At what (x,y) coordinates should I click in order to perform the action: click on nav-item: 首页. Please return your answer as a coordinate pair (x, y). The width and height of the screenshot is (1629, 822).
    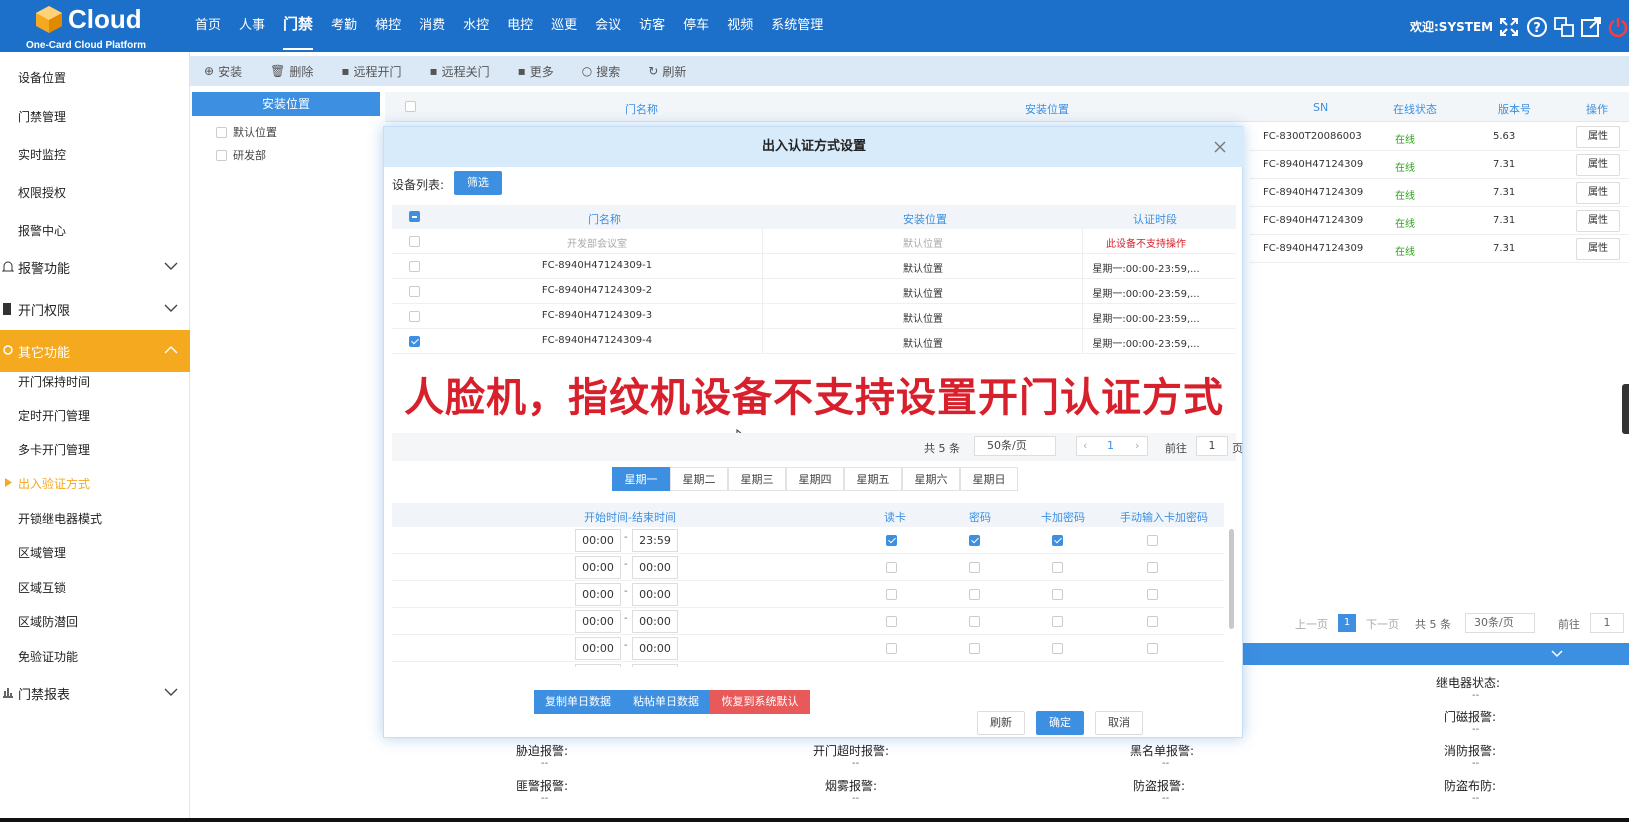
    Looking at the image, I should click on (208, 26).